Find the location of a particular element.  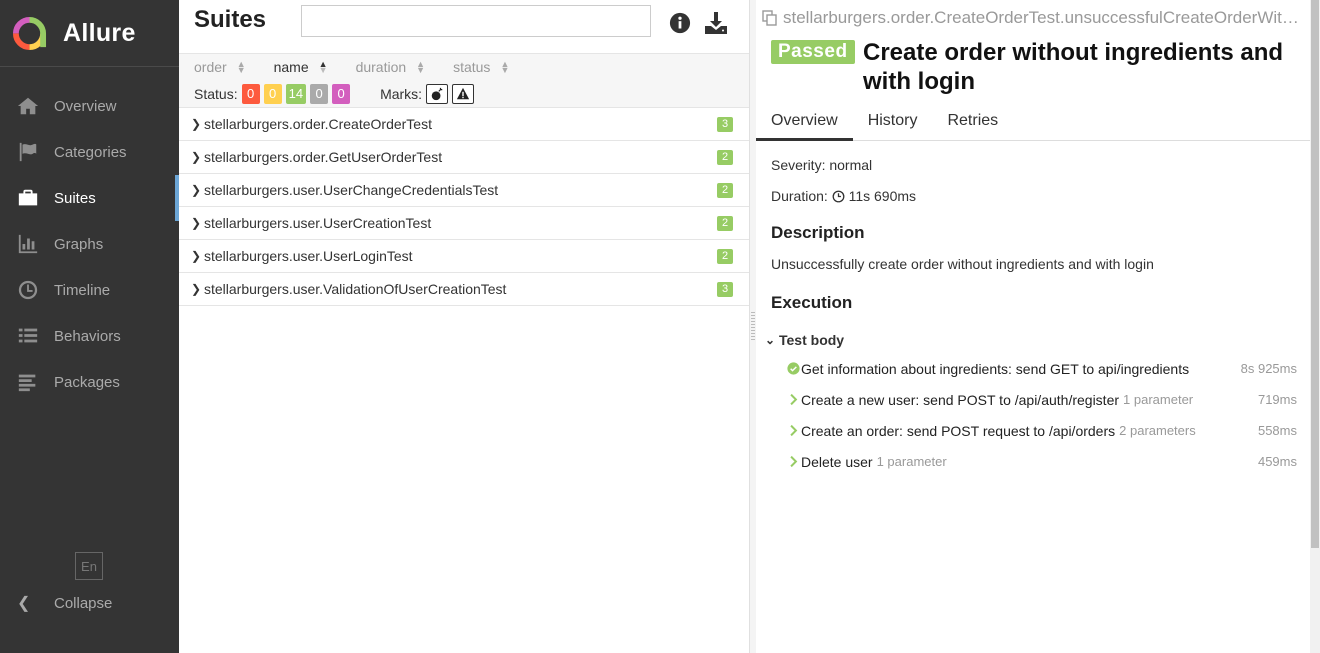

sidebar-item-behaviors: Behaviors is located at coordinates (89, 336).